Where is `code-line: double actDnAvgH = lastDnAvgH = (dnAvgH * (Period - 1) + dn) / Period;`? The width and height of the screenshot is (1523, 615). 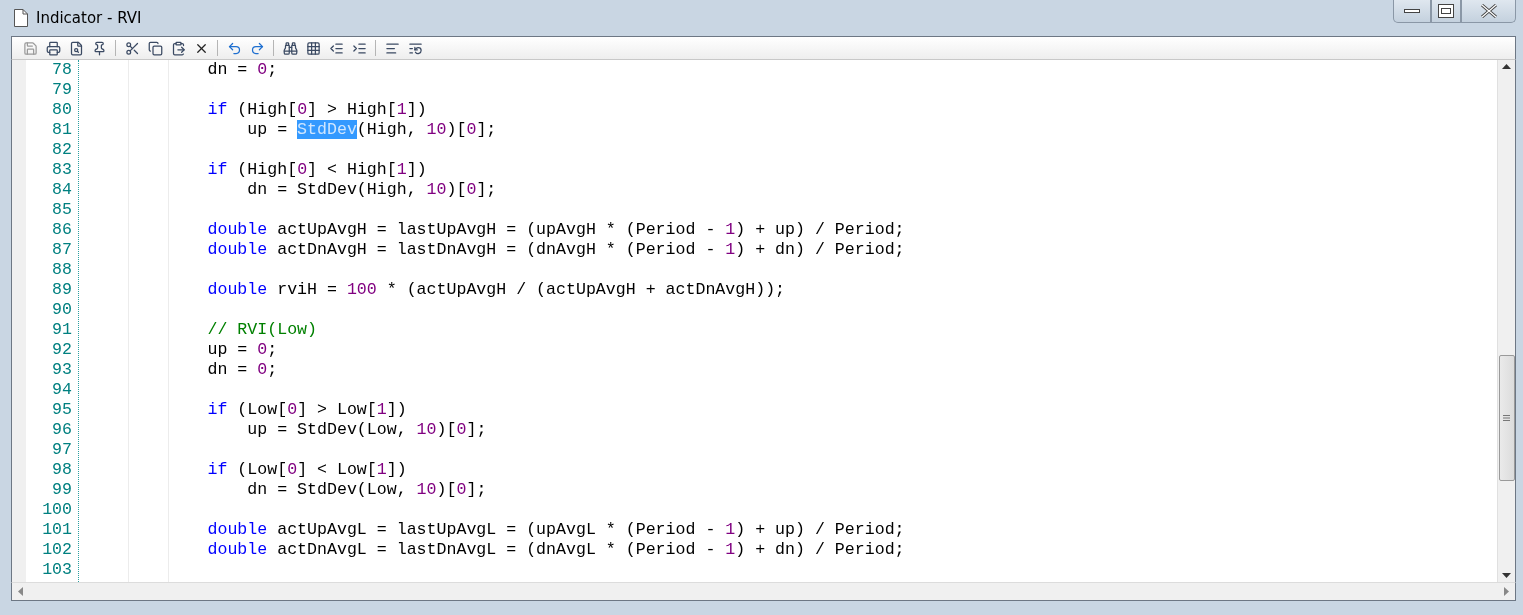
code-line: double actDnAvgH = lastDnAvgH = (dnAvgH * (Period - 1) + dn) / Period; is located at coordinates (556, 250).